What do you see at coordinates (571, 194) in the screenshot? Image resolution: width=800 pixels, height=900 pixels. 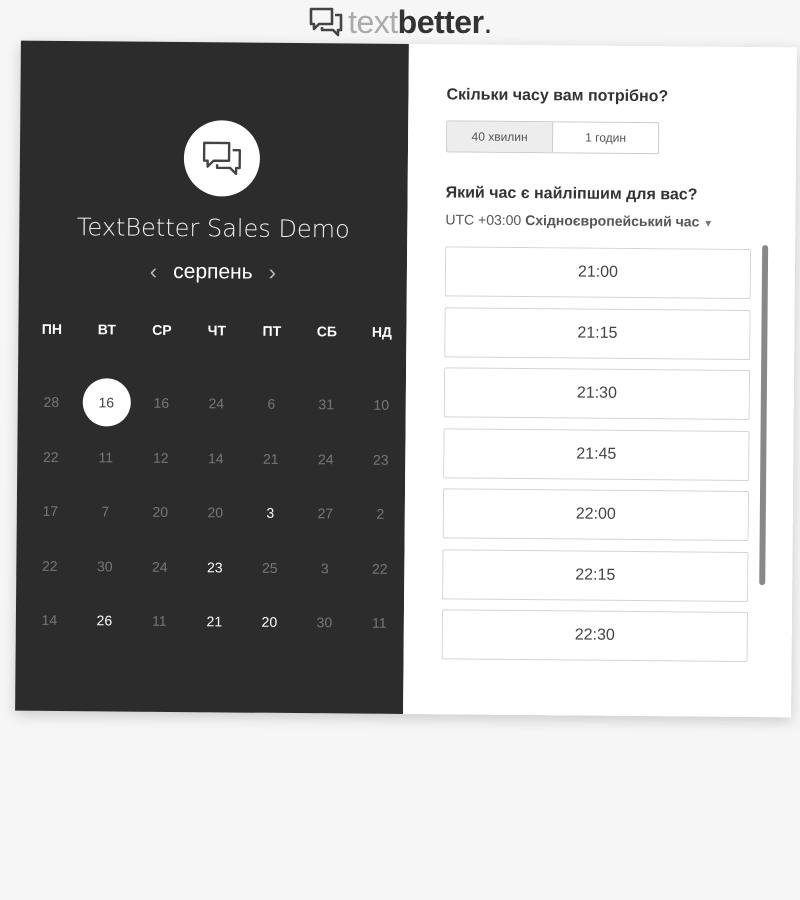 I see `time-question: Який час є найліпшим для вас?` at bounding box center [571, 194].